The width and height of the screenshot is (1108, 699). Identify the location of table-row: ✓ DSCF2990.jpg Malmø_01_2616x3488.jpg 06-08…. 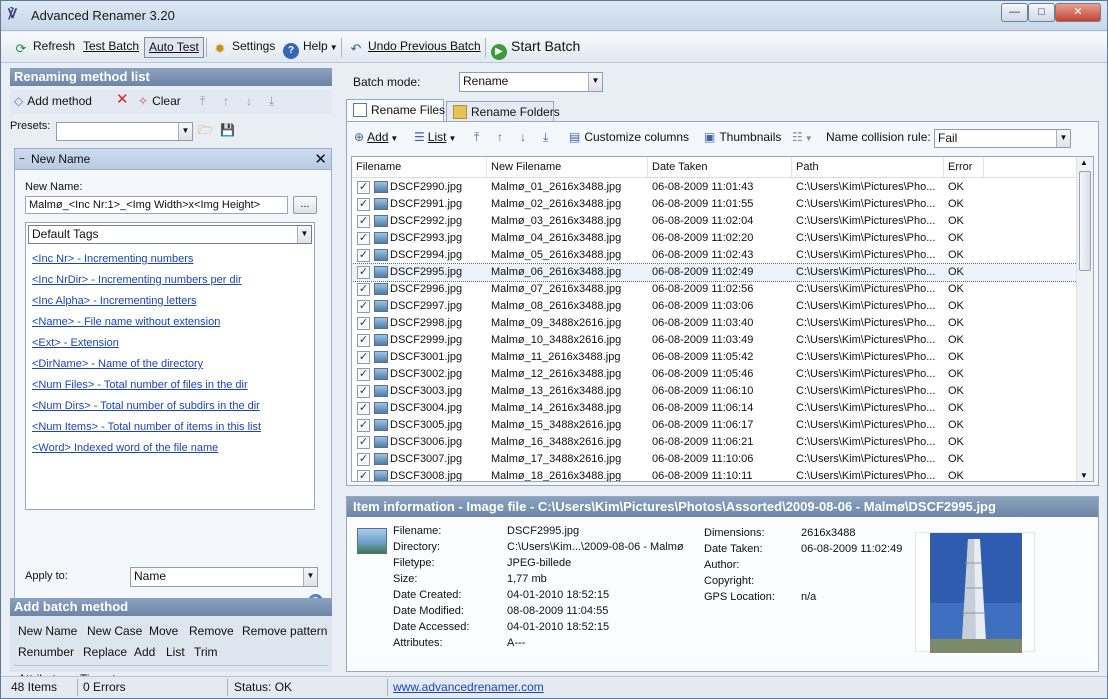
(714, 187).